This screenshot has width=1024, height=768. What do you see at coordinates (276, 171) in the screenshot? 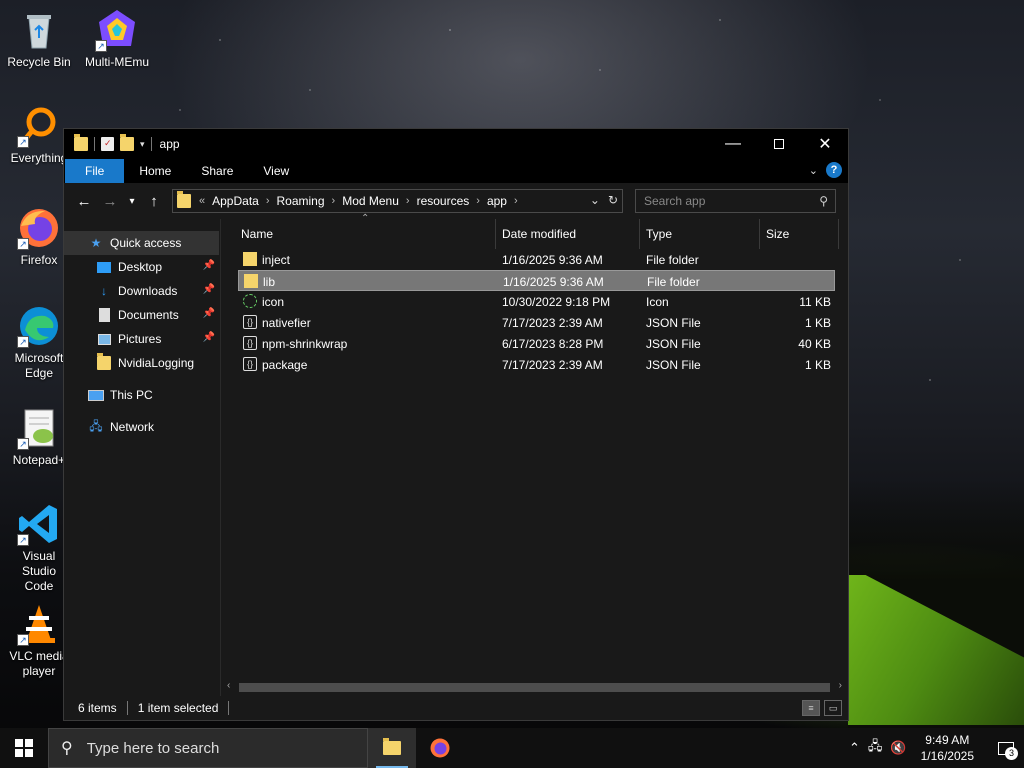
I see `tab-view: View` at bounding box center [276, 171].